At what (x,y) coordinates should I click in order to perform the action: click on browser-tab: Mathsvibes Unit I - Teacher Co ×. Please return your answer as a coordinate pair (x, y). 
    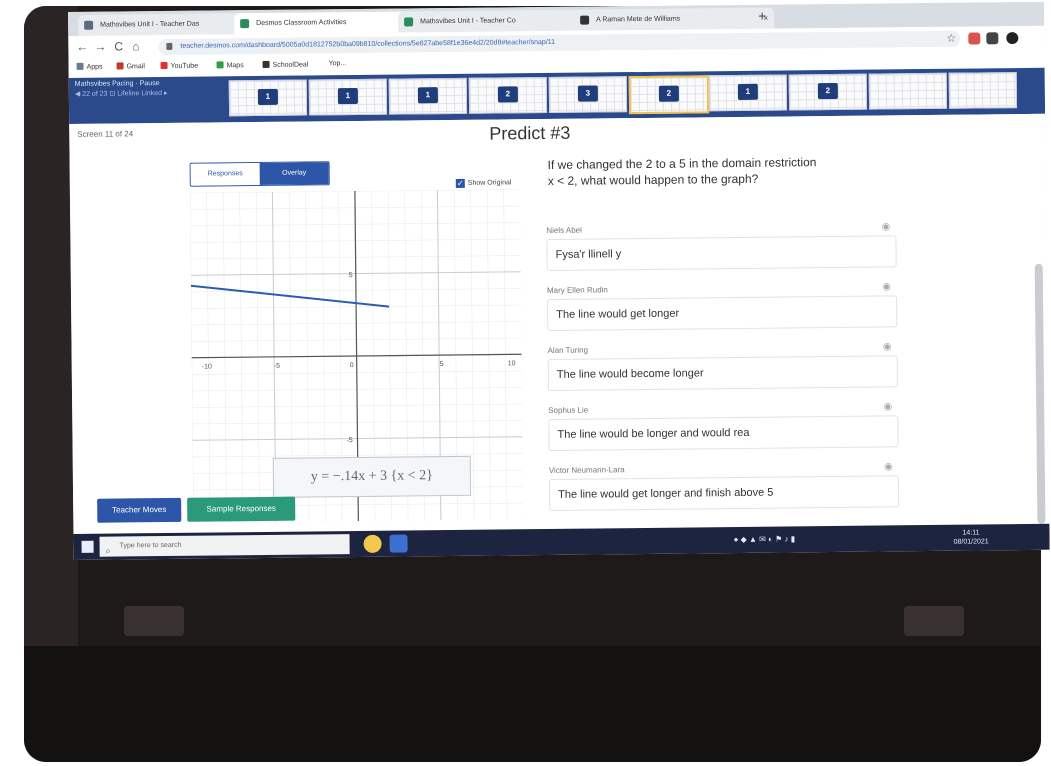
    Looking at the image, I should click on (494, 21).